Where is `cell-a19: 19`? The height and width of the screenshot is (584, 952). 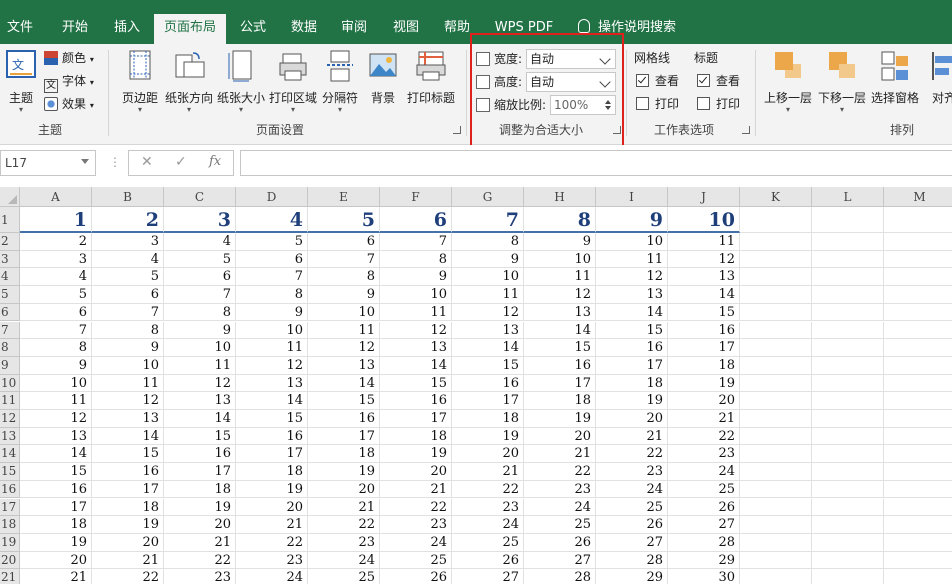 cell-a19: 19 is located at coordinates (56, 542).